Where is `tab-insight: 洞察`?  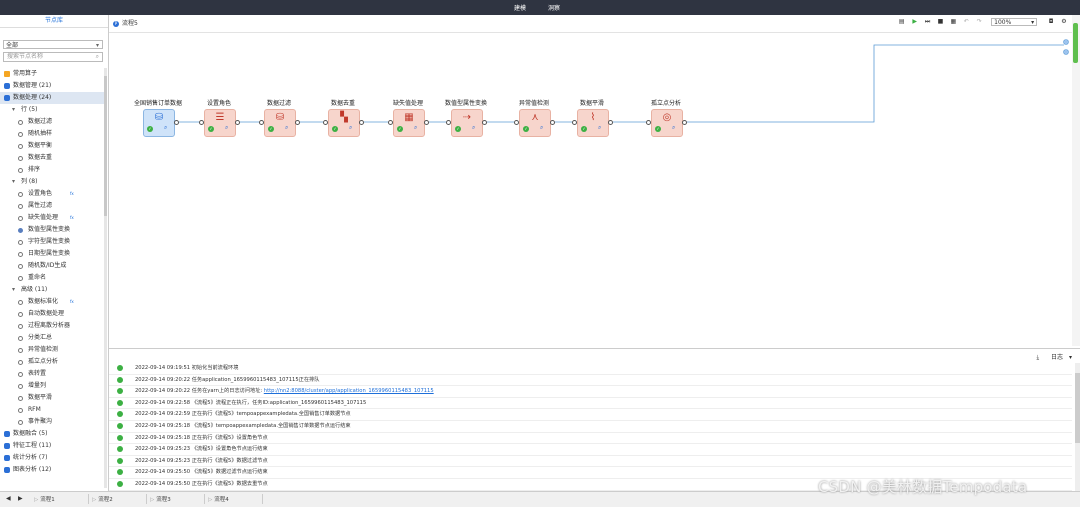 tab-insight: 洞察 is located at coordinates (554, 7).